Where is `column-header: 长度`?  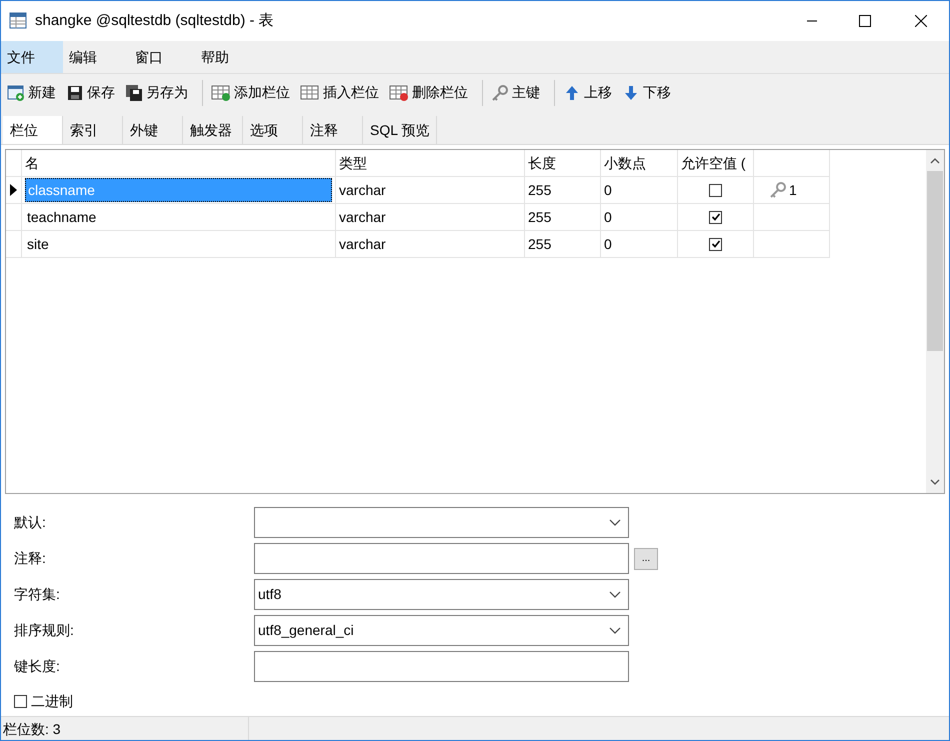
column-header: 长度 is located at coordinates (563, 163).